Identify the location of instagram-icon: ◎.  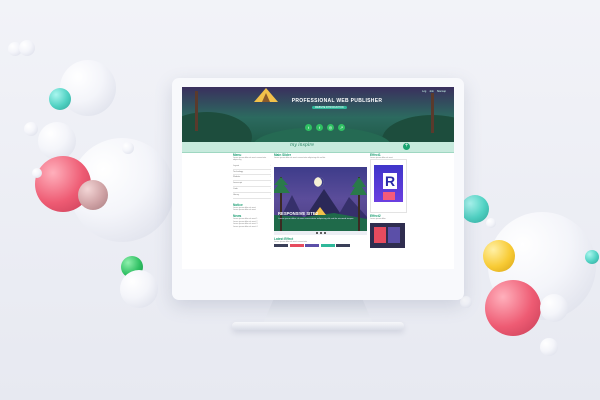
(330, 127).